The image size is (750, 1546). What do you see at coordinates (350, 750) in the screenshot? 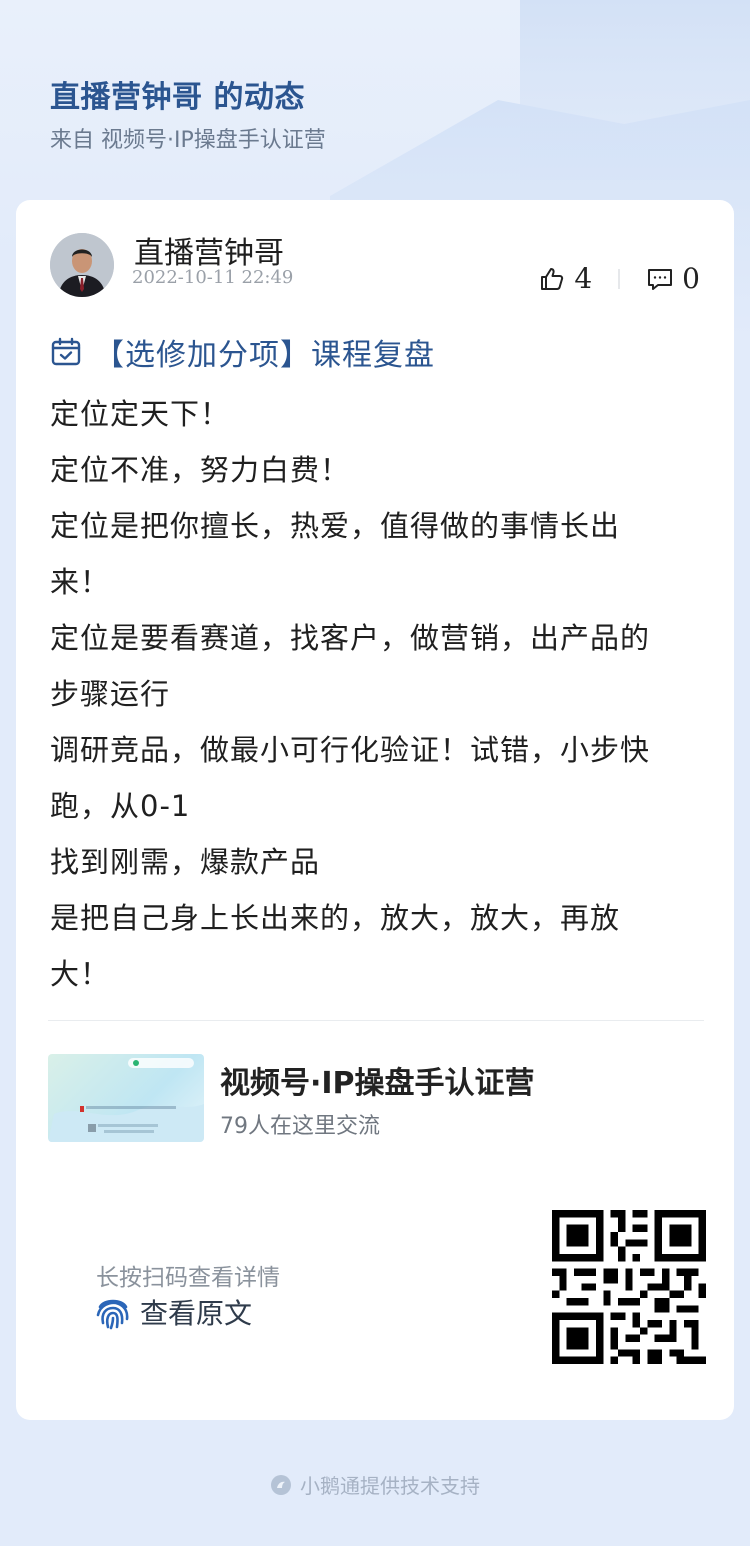
I see `content-line: 调研竞品，做最小可行化验证！试错，小步快` at bounding box center [350, 750].